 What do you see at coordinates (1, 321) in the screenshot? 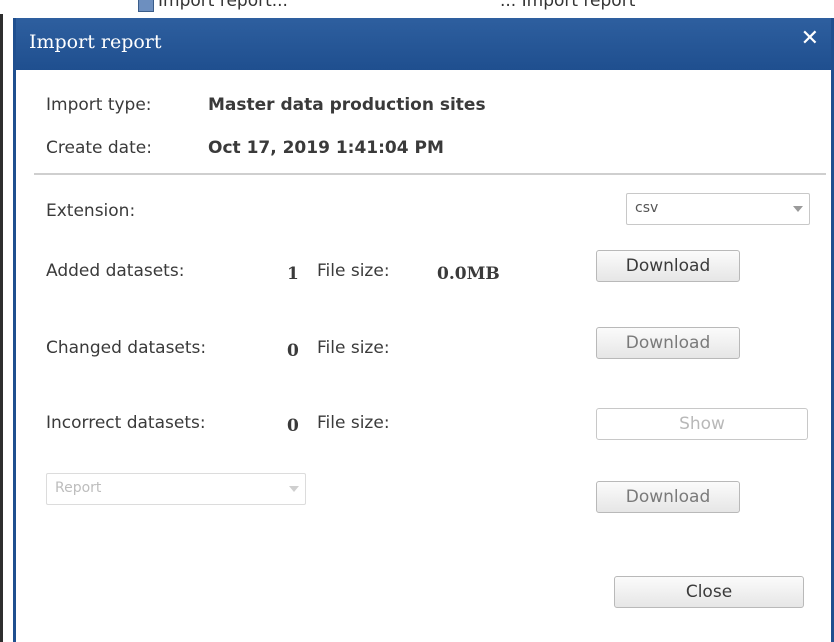
I see `background-edge` at bounding box center [1, 321].